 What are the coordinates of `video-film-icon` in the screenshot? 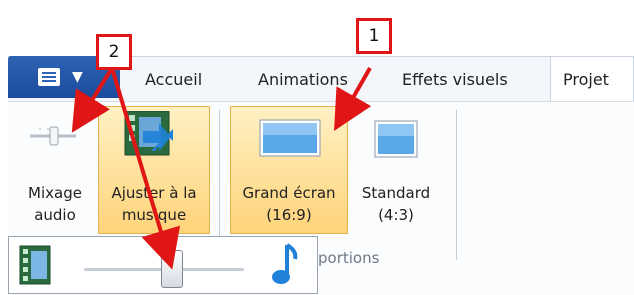 It's located at (35, 265).